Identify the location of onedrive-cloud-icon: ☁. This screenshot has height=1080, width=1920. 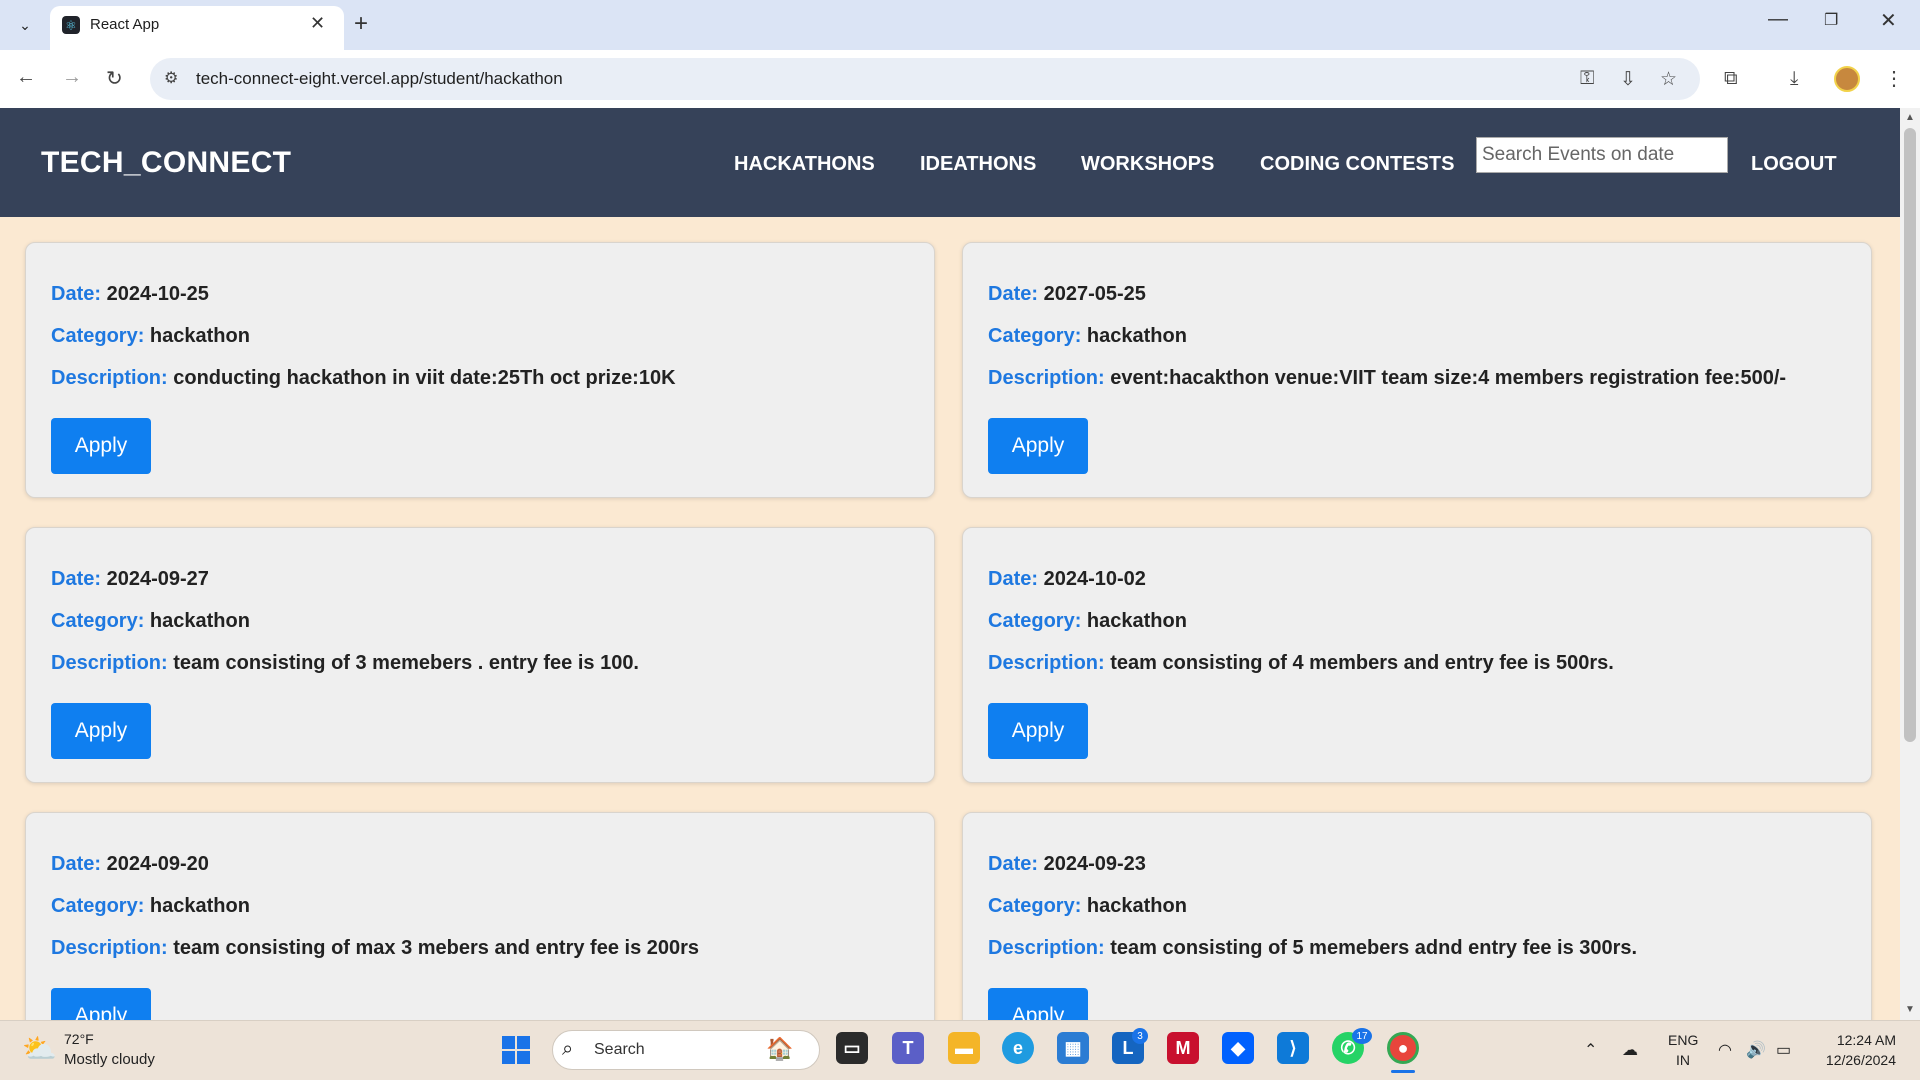
(1630, 1050).